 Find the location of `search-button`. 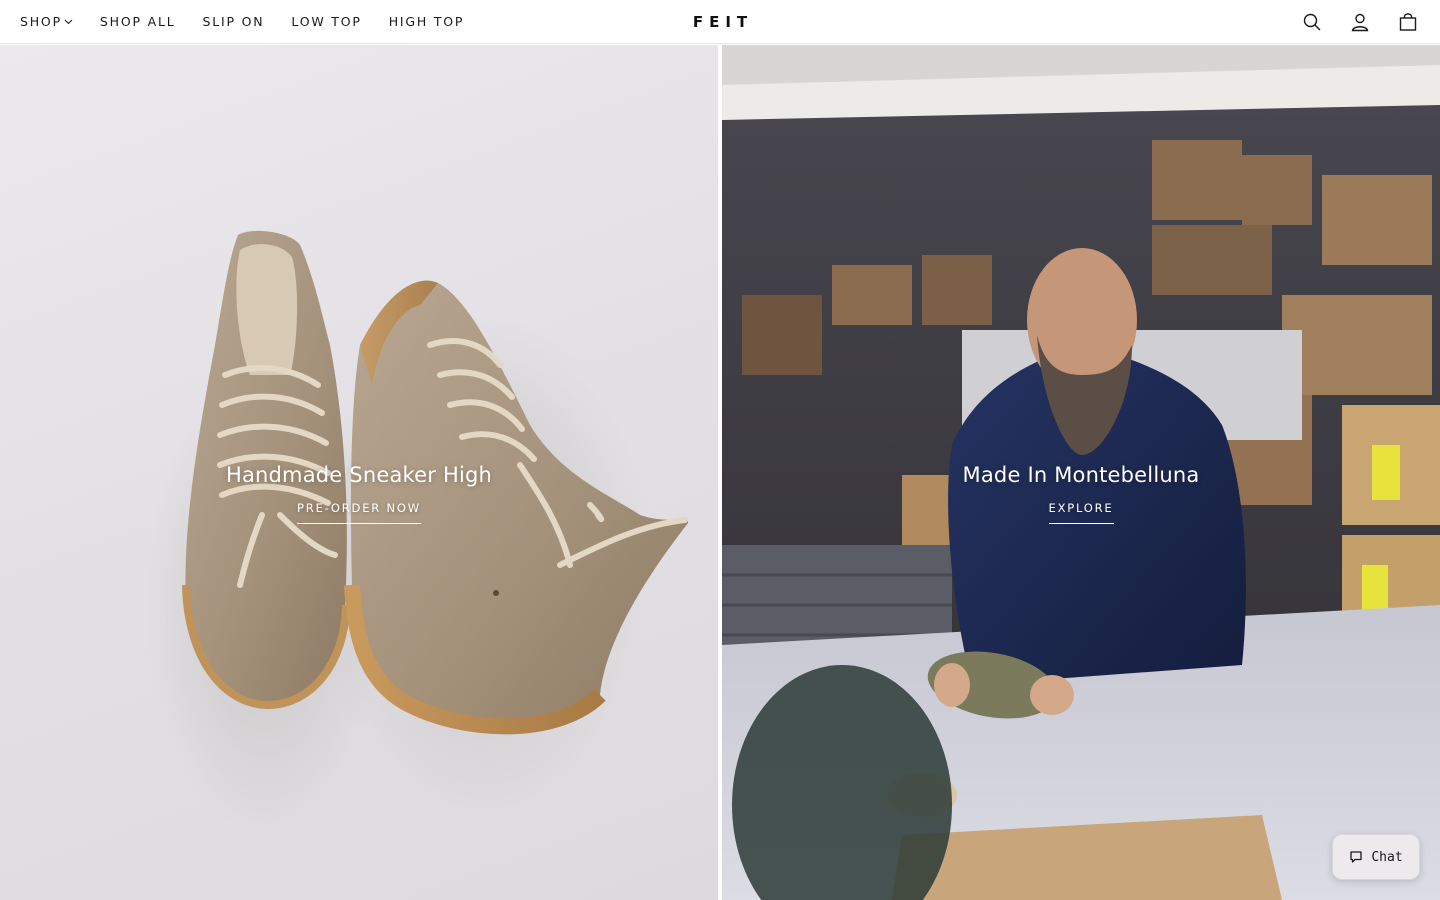

search-button is located at coordinates (1312, 22).